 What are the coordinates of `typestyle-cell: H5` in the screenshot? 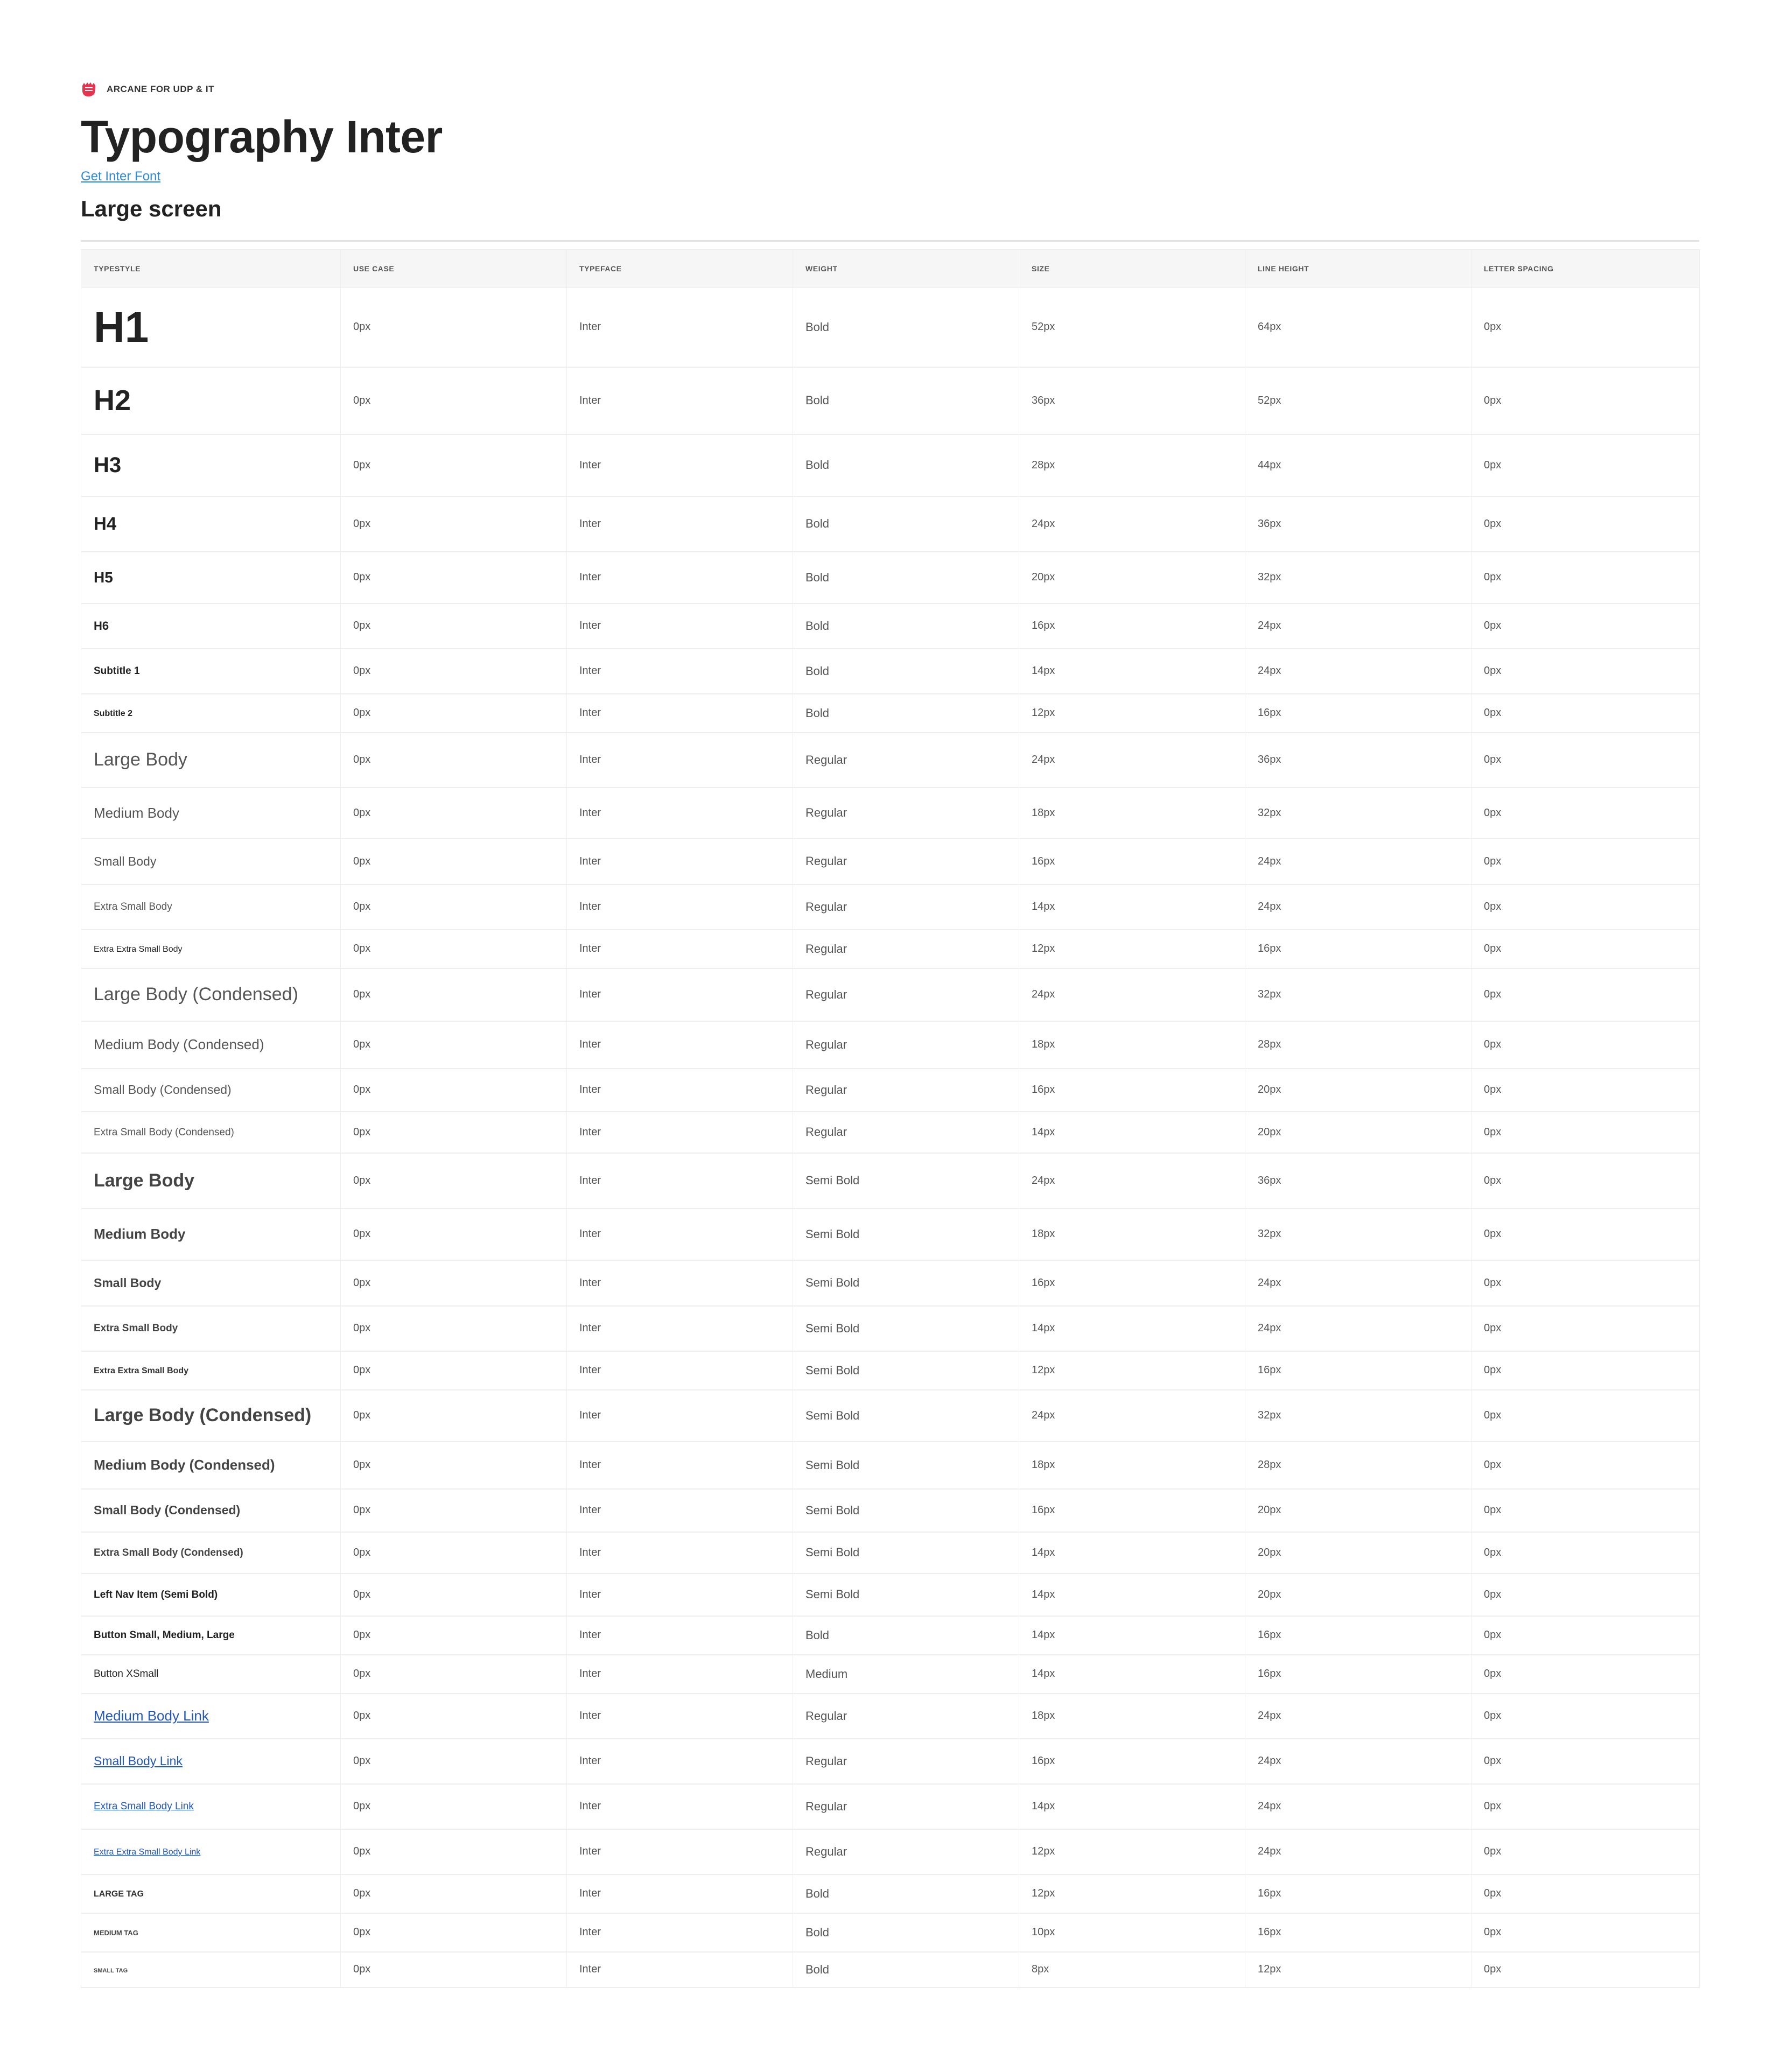 It's located at (211, 577).